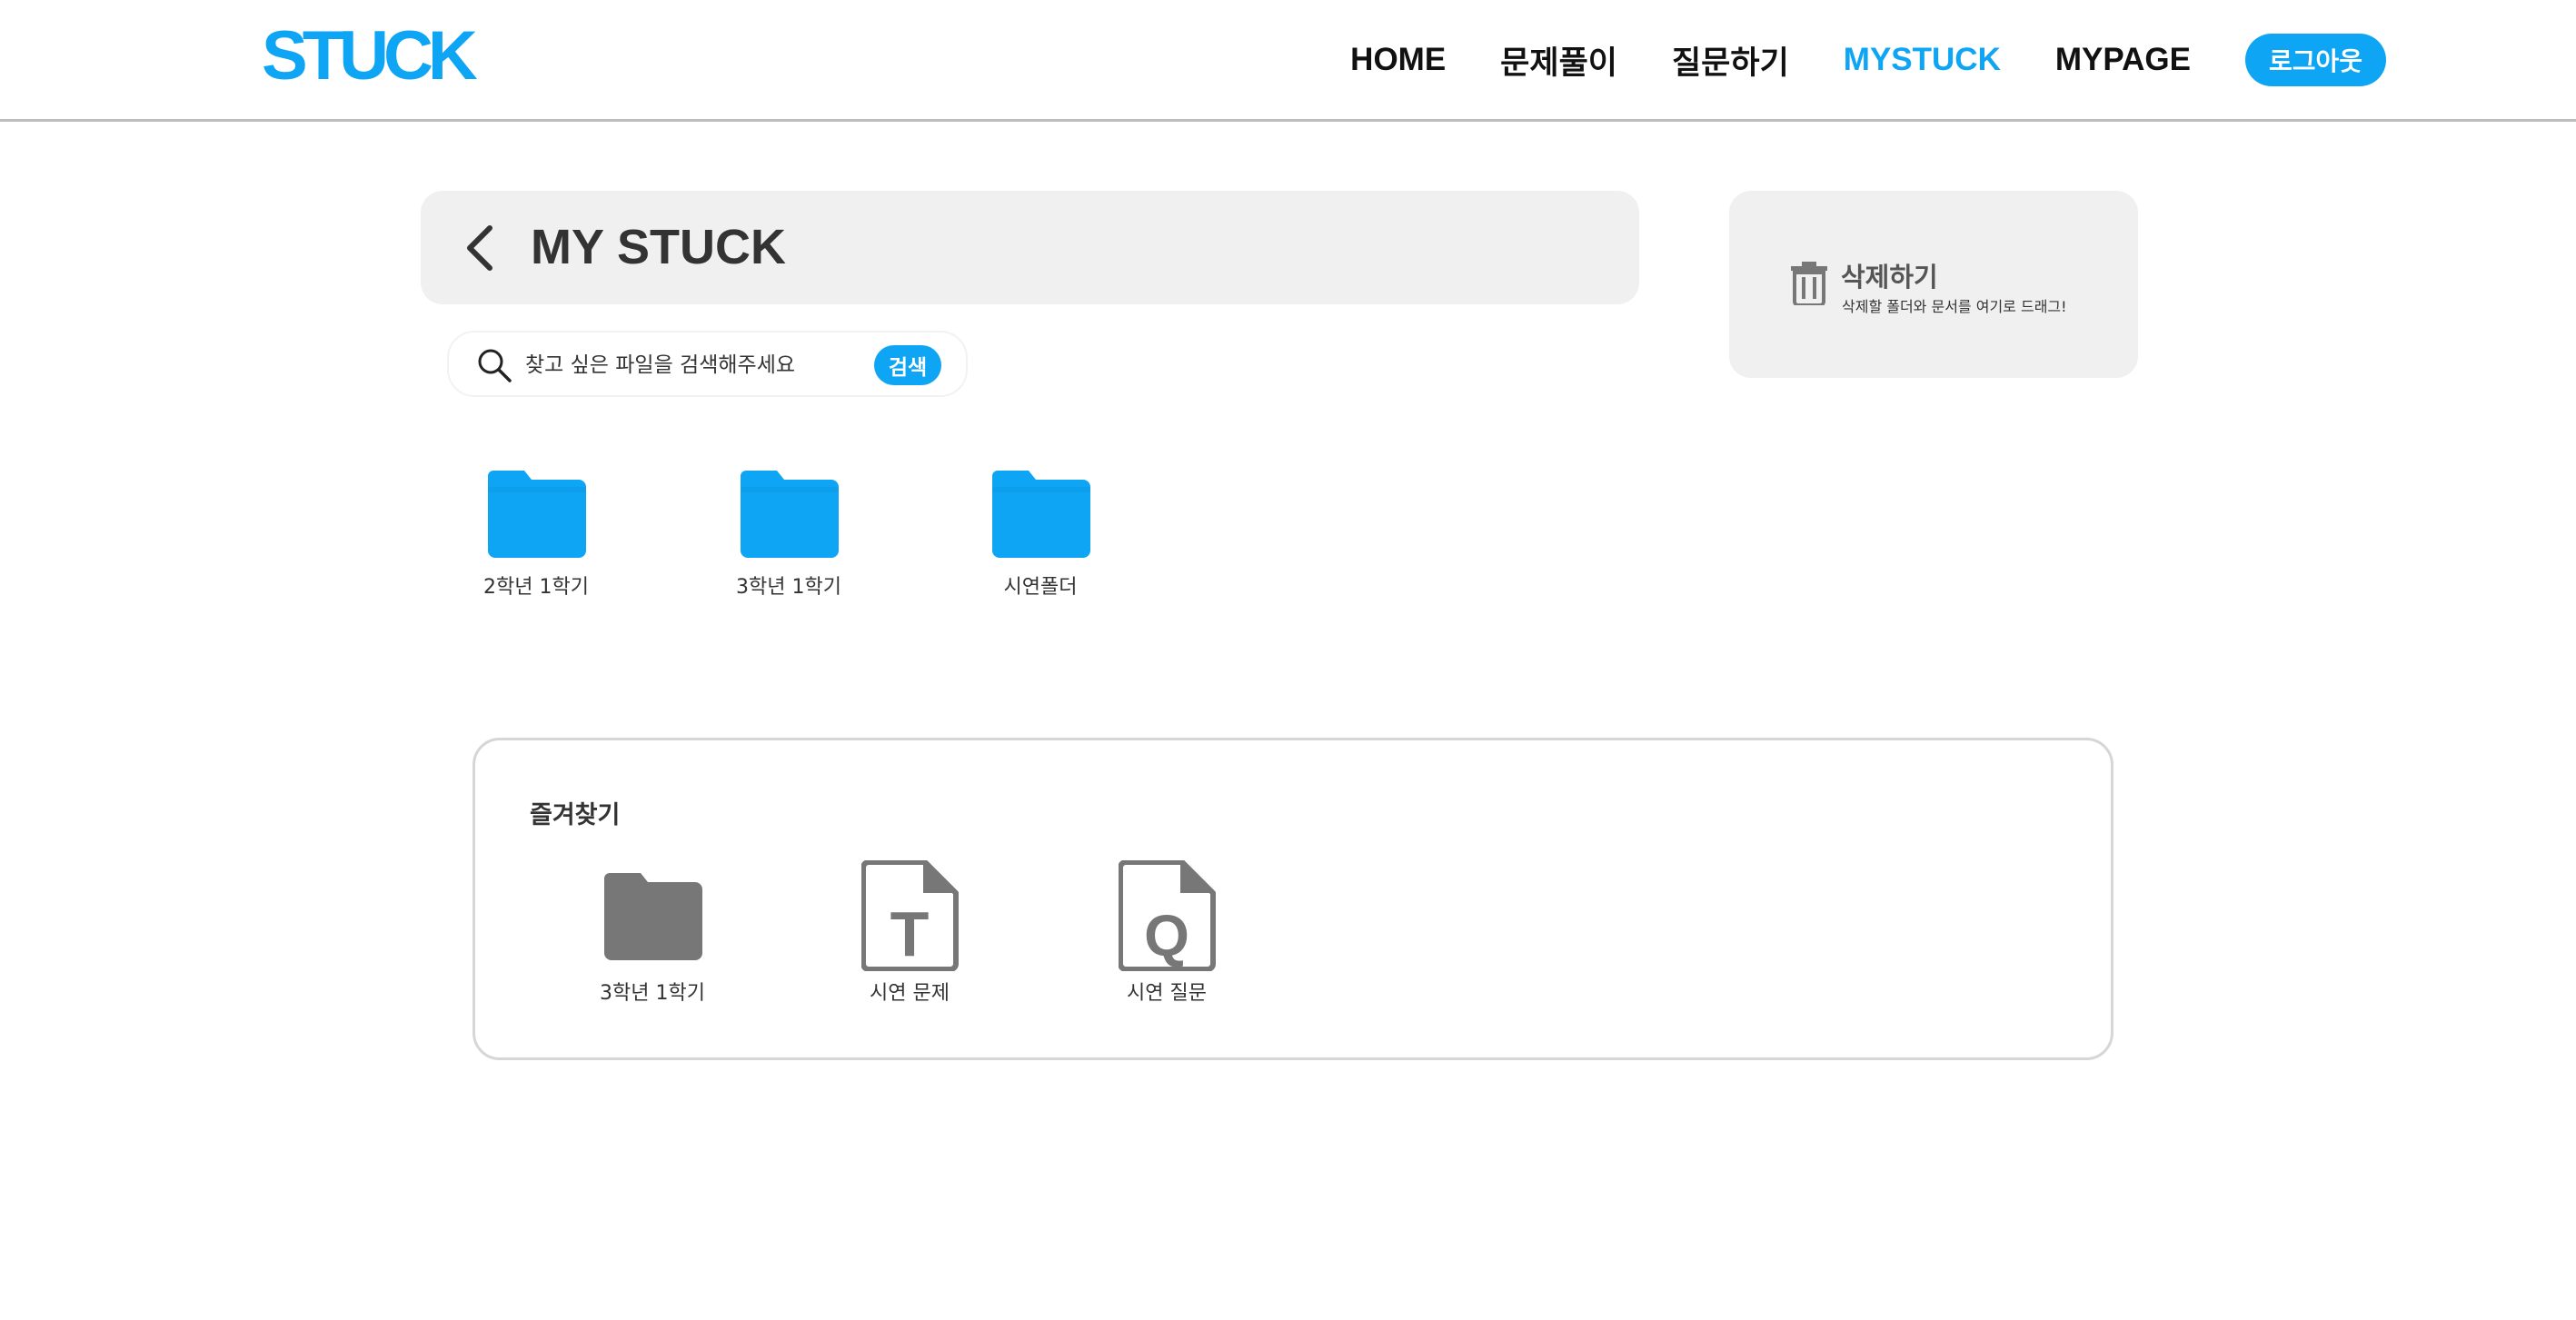  I want to click on document-letter: Q, so click(1167, 936).